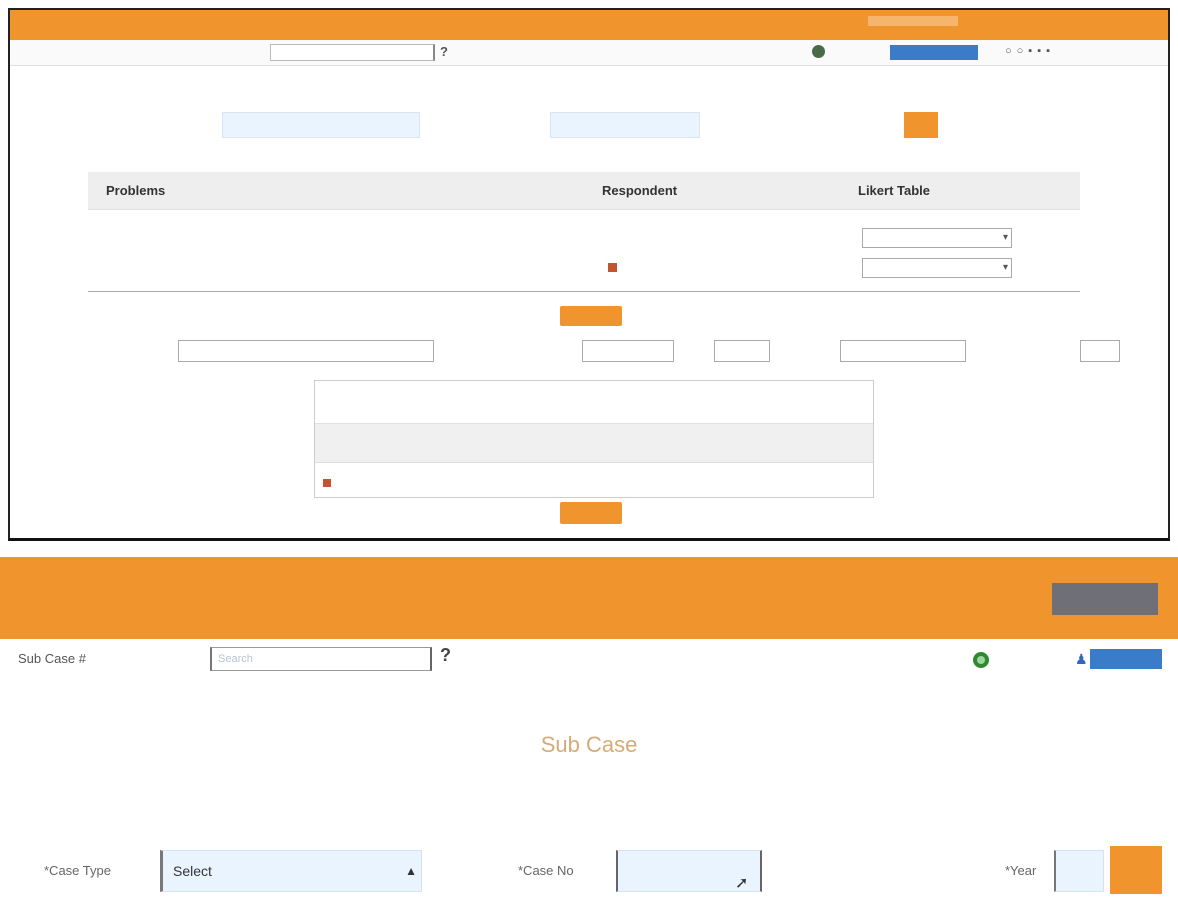  I want to click on top-user-button-label, so click(897, 55).